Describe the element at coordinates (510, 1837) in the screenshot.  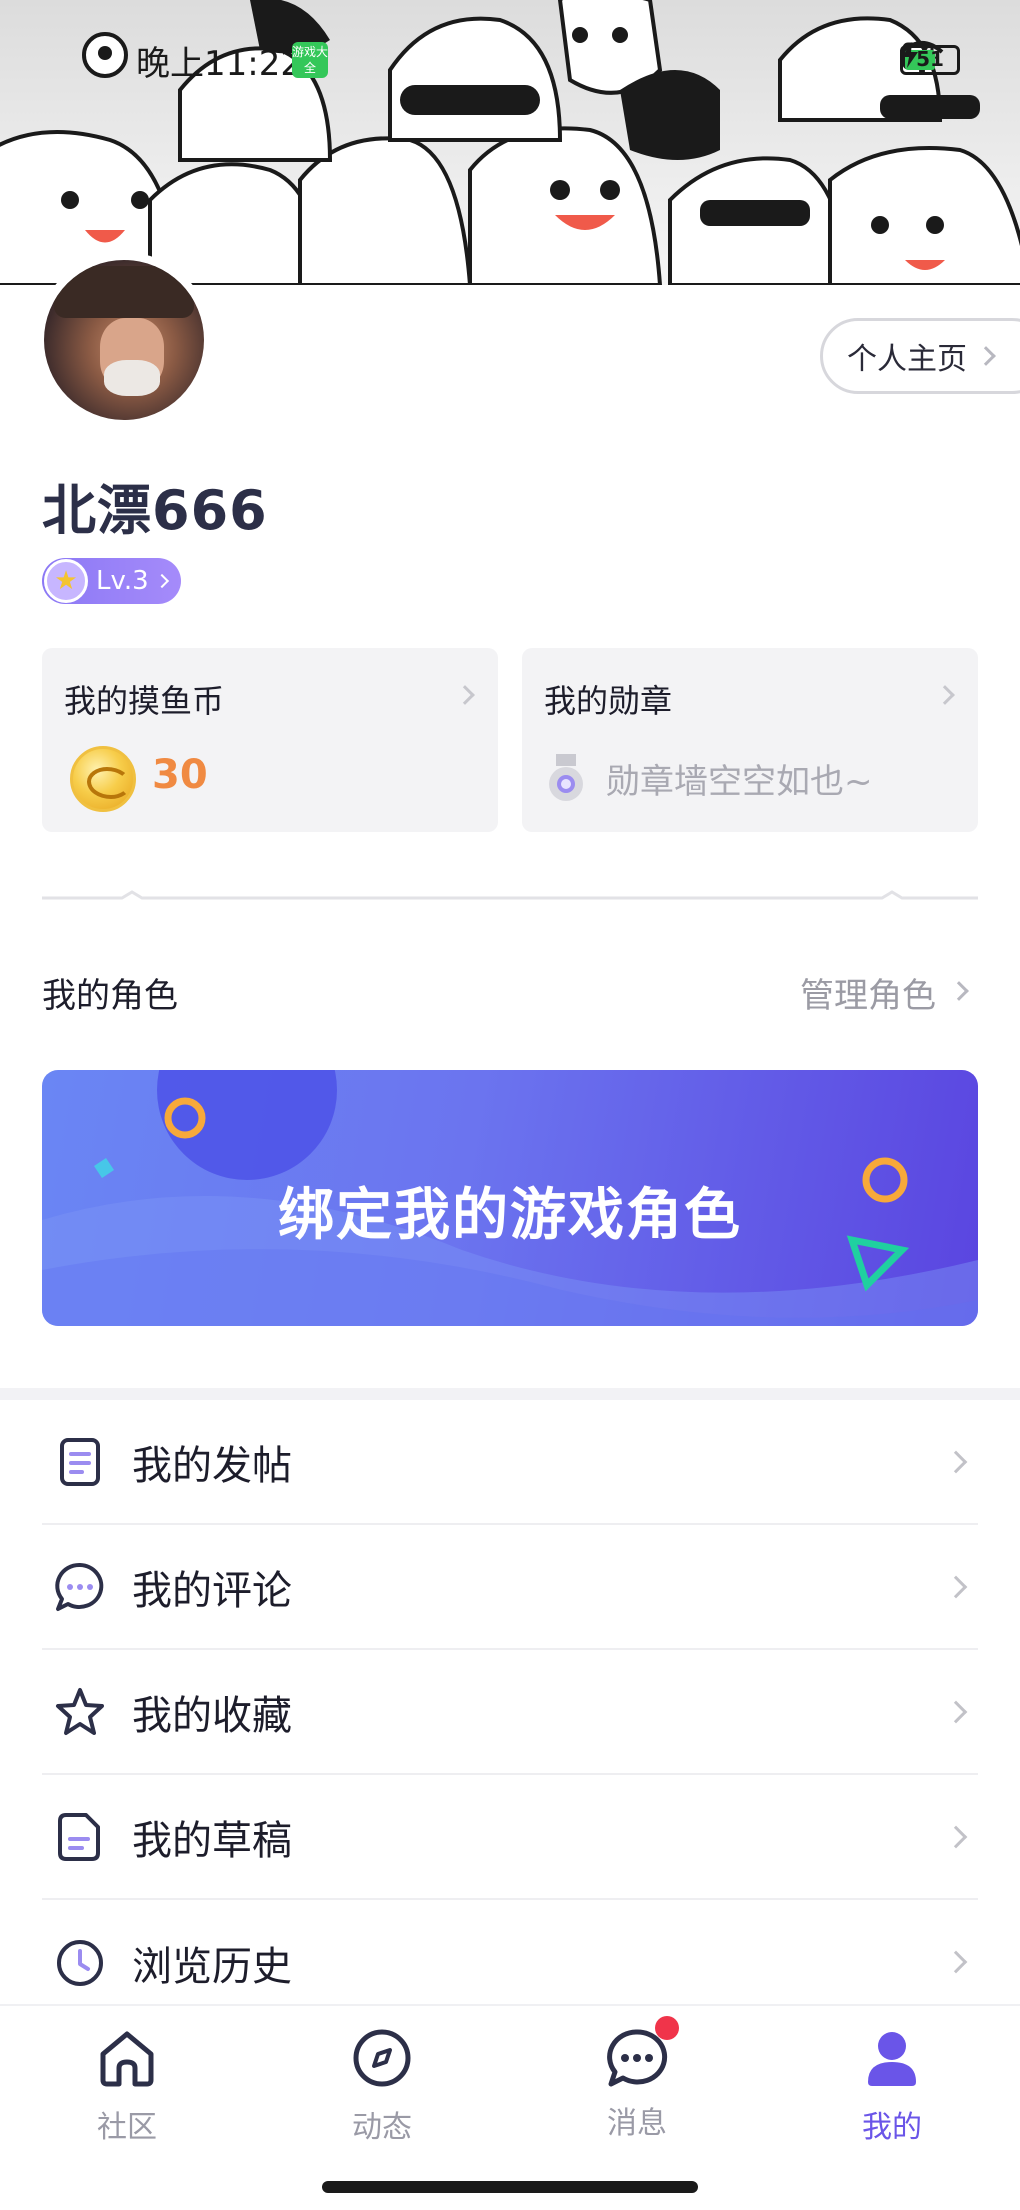
I see `menu-item-my-drafts: 我的草稿` at that location.